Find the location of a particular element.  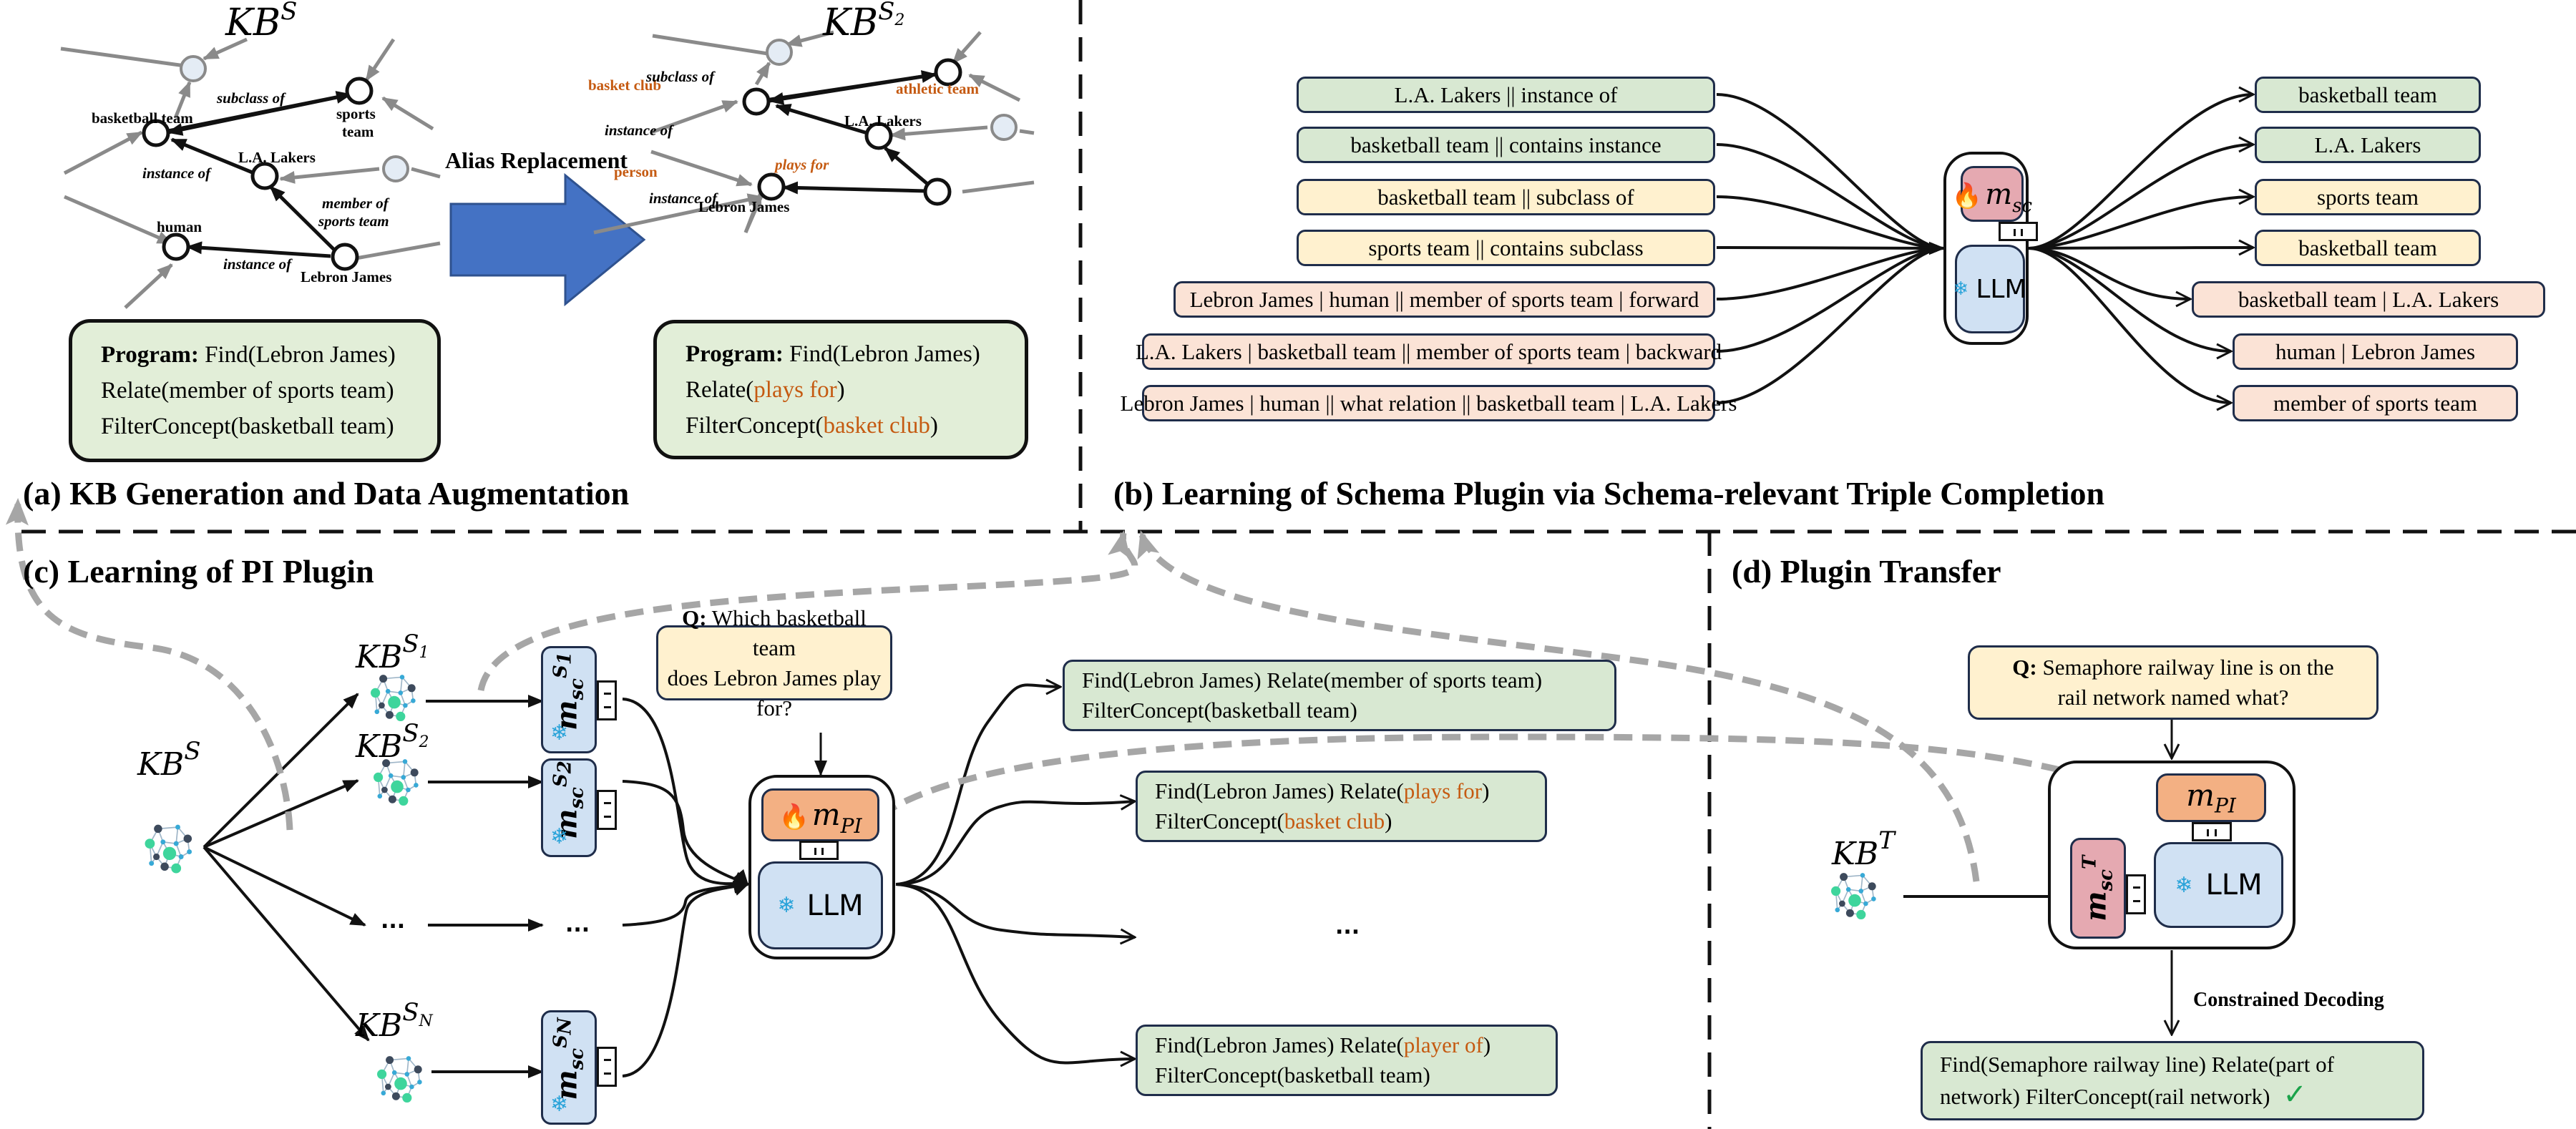

edge-label: sports team is located at coordinates (353, 221).